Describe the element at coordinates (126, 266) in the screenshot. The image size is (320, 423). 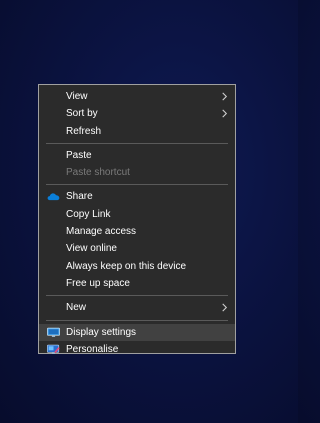
I see `menu-item-always-keep-label: Always keep on this device` at that location.